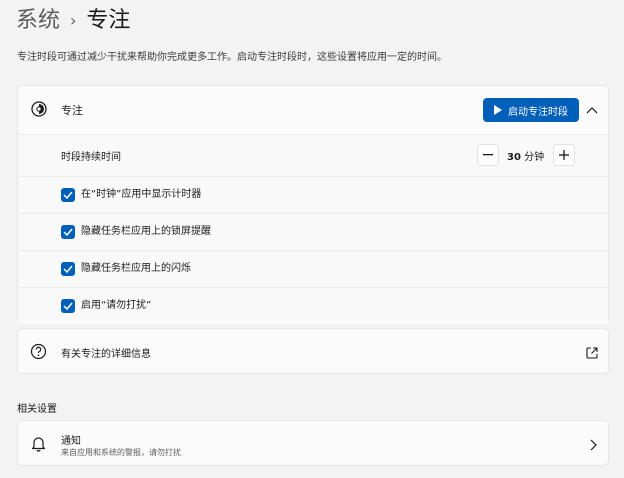 The height and width of the screenshot is (478, 624). I want to click on checkbox-row-hide-flashing: 隐藏任务栏应用上的闪烁, so click(313, 268).